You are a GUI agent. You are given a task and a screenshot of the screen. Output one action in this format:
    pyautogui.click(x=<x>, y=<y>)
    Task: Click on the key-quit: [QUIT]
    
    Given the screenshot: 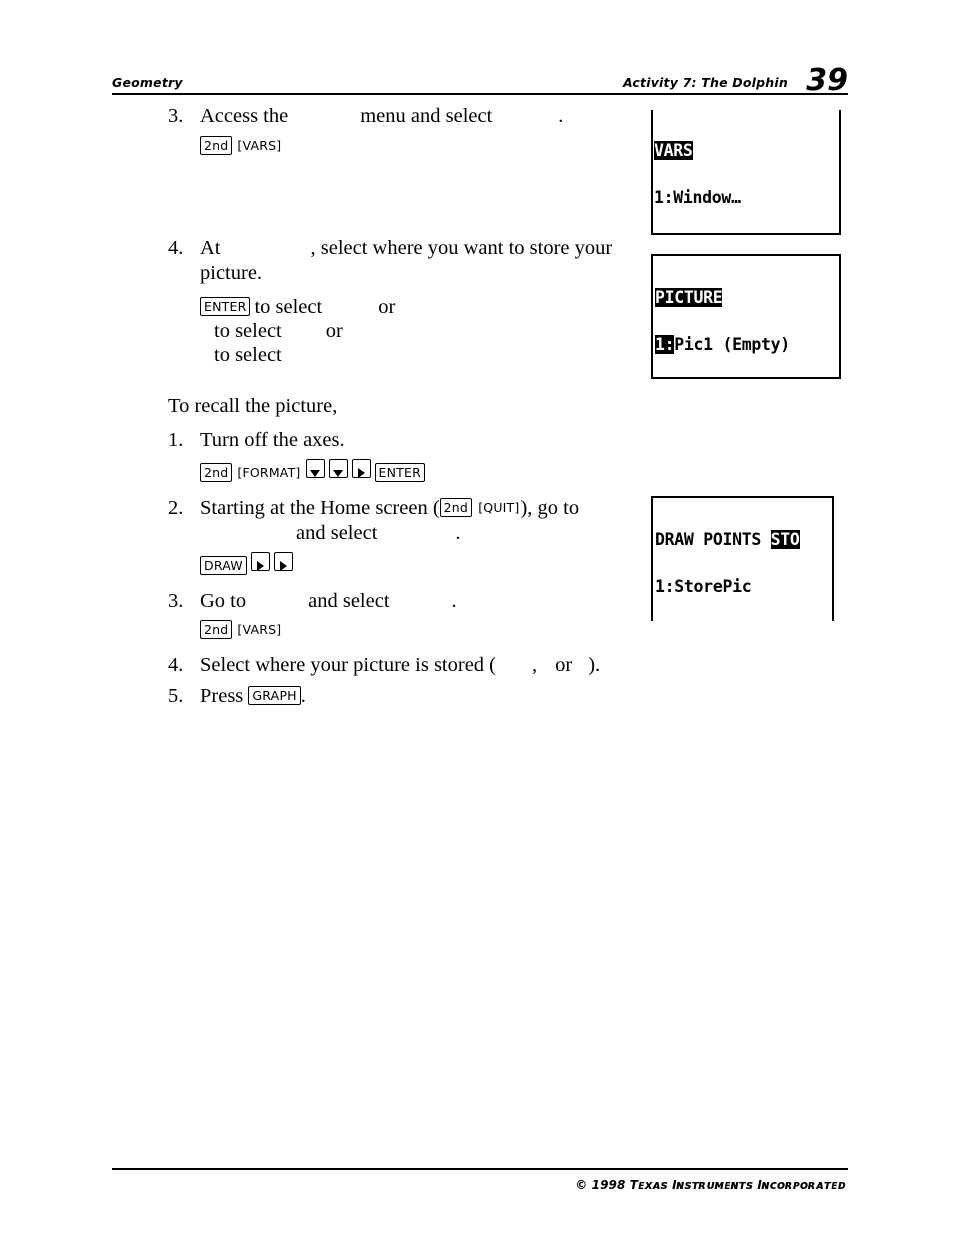 What is the action you would take?
    pyautogui.click(x=498, y=507)
    